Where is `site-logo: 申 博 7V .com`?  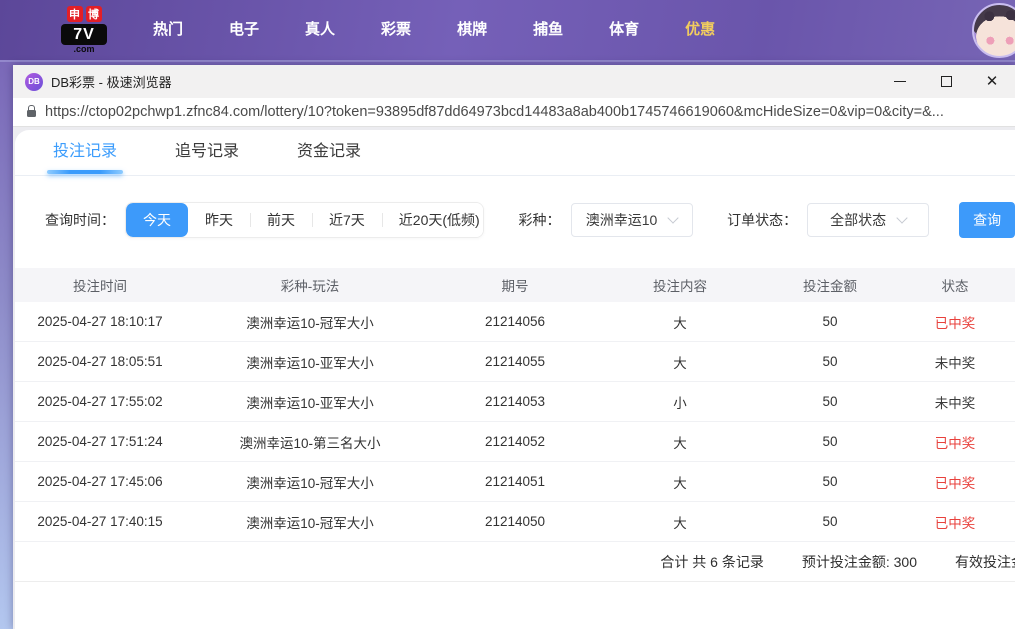 site-logo: 申 博 7V .com is located at coordinates (84, 30).